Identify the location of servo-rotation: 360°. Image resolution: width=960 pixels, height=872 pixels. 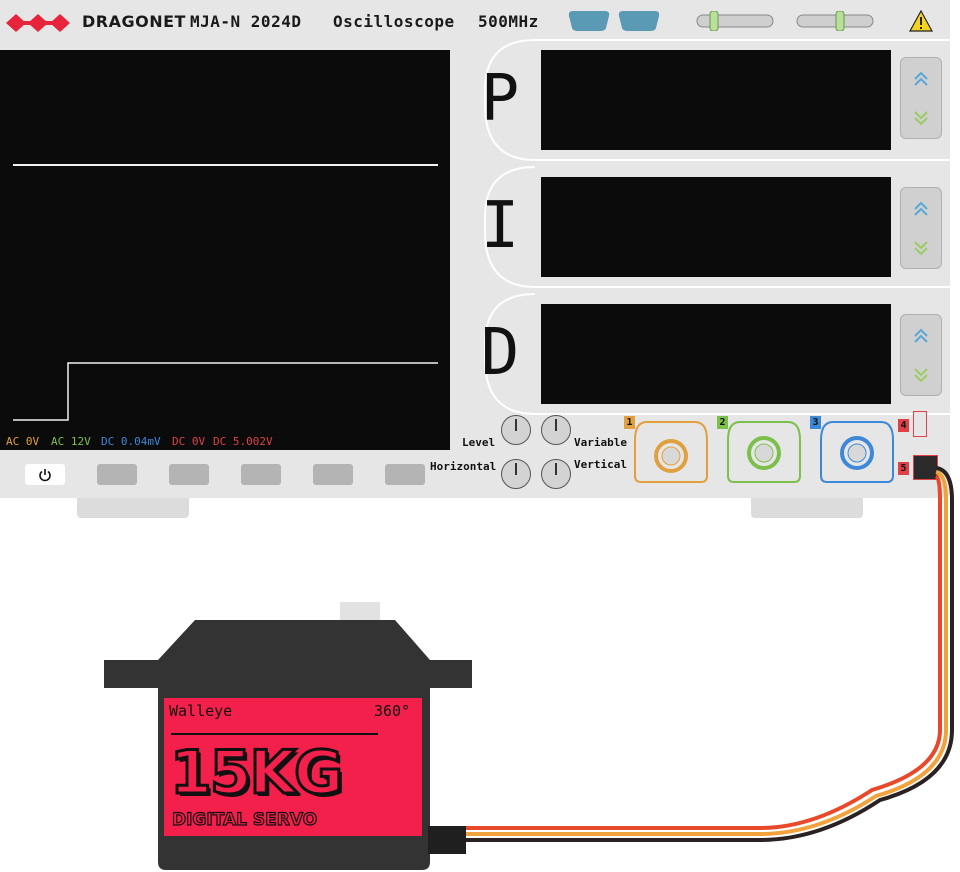
(392, 711).